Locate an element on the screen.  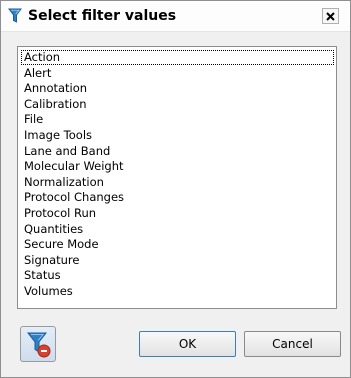
list-item: Quantities is located at coordinates (177, 229).